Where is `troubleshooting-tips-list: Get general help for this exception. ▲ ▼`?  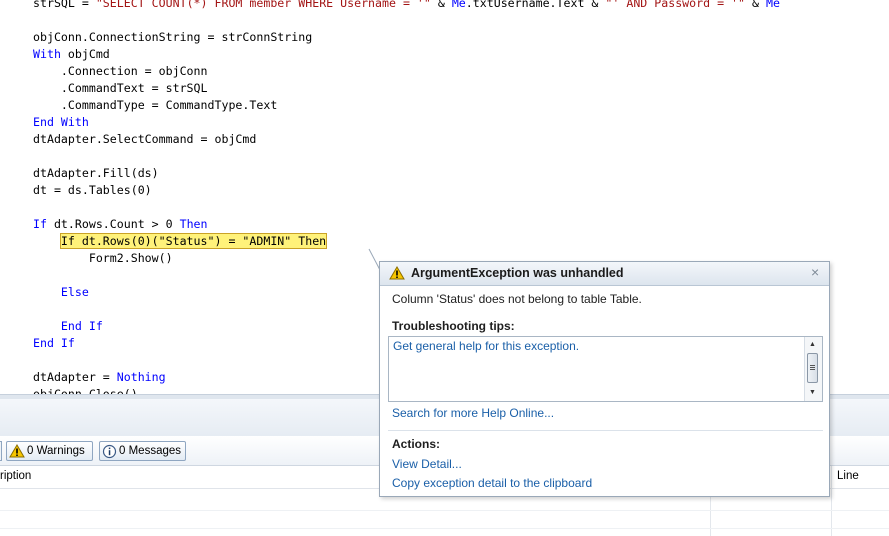
troubleshooting-tips-list: Get general help for this exception. ▲ ▼ is located at coordinates (605, 369).